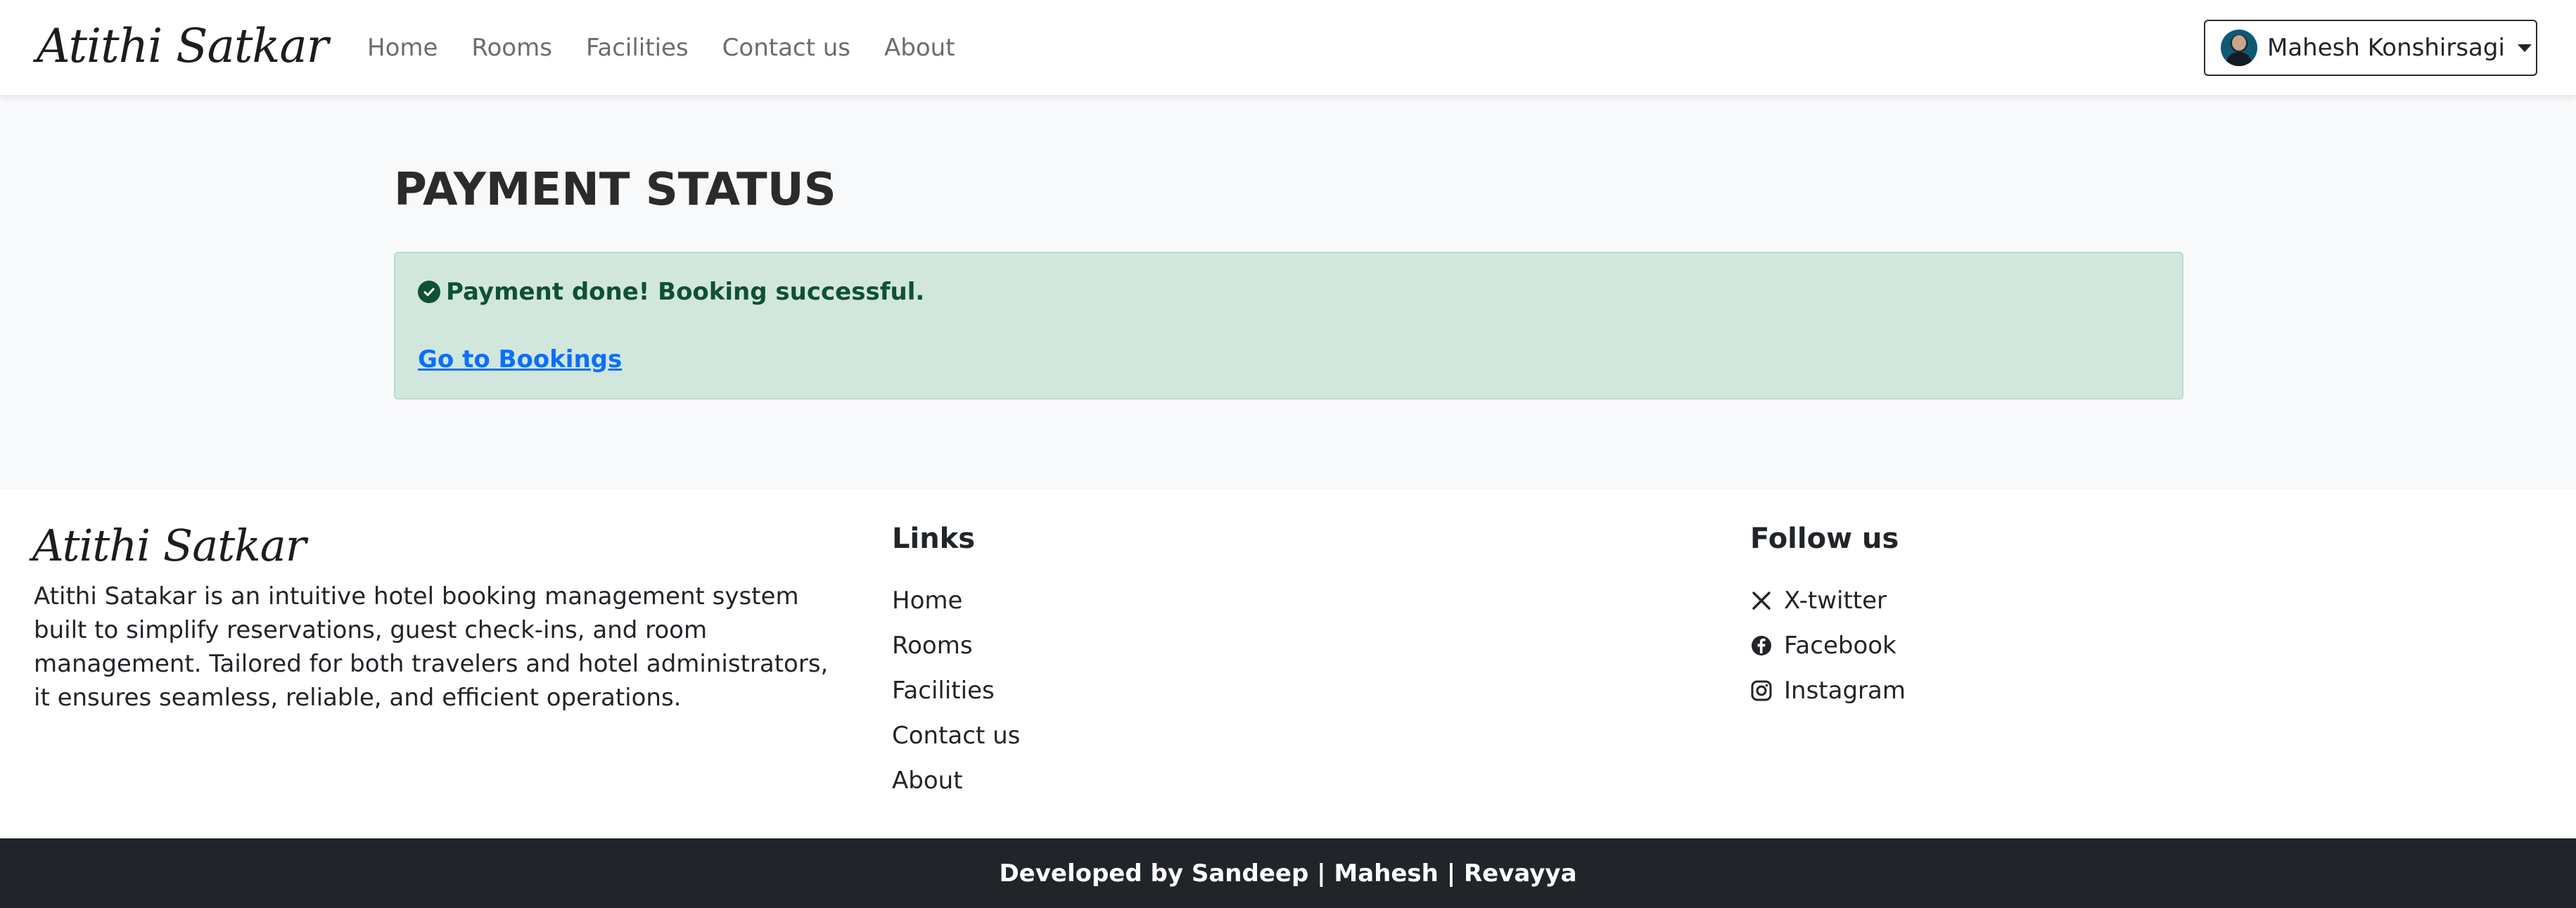  I want to click on check-circle-icon, so click(429, 292).